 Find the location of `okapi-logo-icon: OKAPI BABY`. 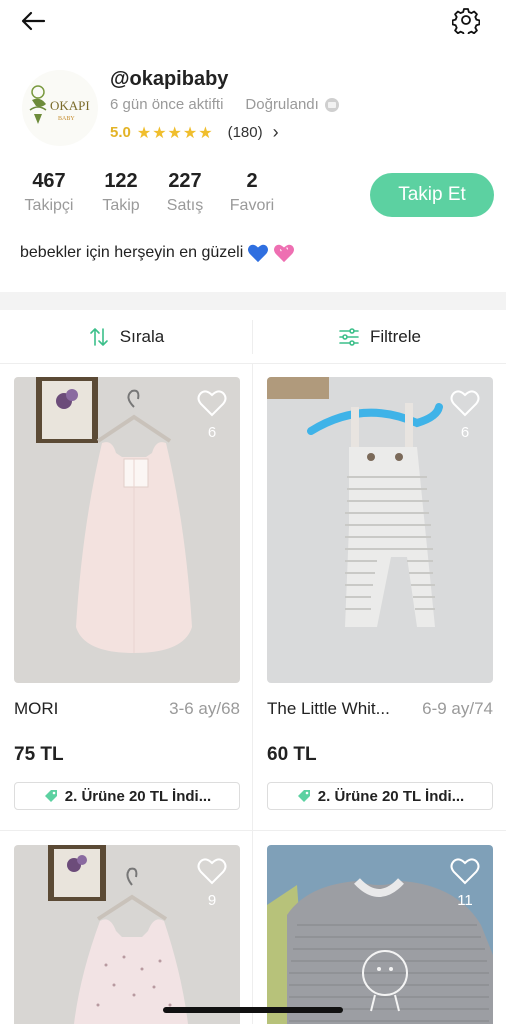

okapi-logo-icon: OKAPI BABY is located at coordinates (59, 104).